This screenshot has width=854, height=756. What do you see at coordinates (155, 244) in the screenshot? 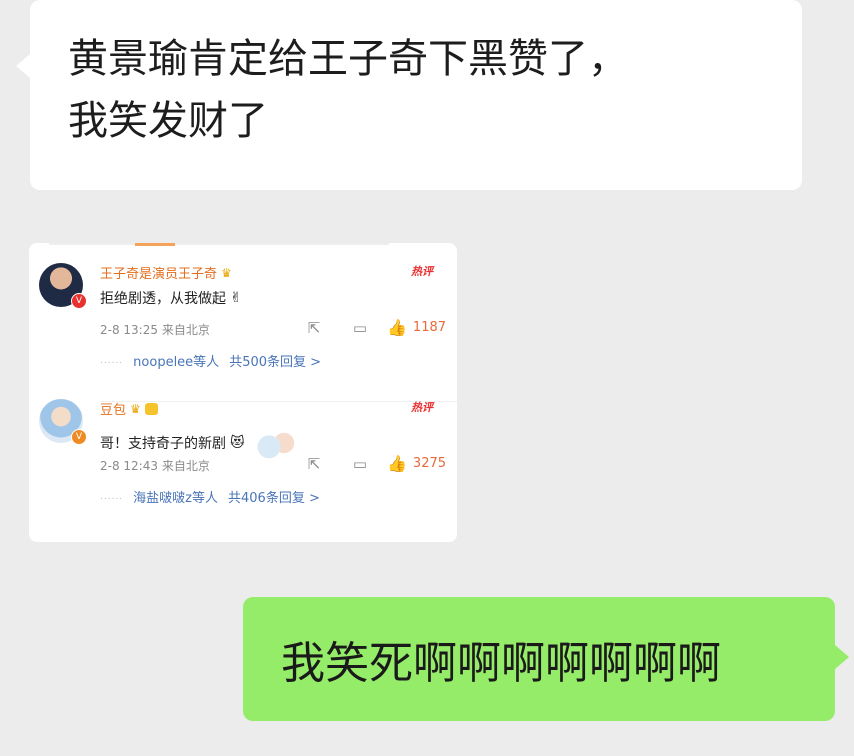
I see `tab-indicator` at bounding box center [155, 244].